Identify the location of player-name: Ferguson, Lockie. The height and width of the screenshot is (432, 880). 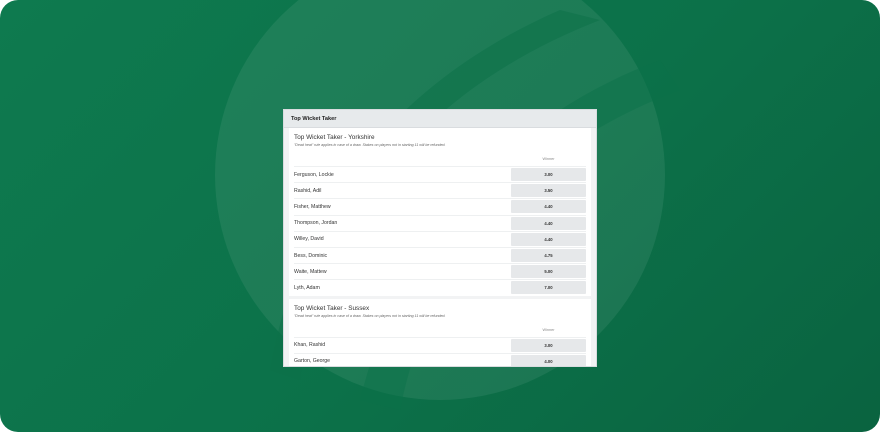
(314, 174).